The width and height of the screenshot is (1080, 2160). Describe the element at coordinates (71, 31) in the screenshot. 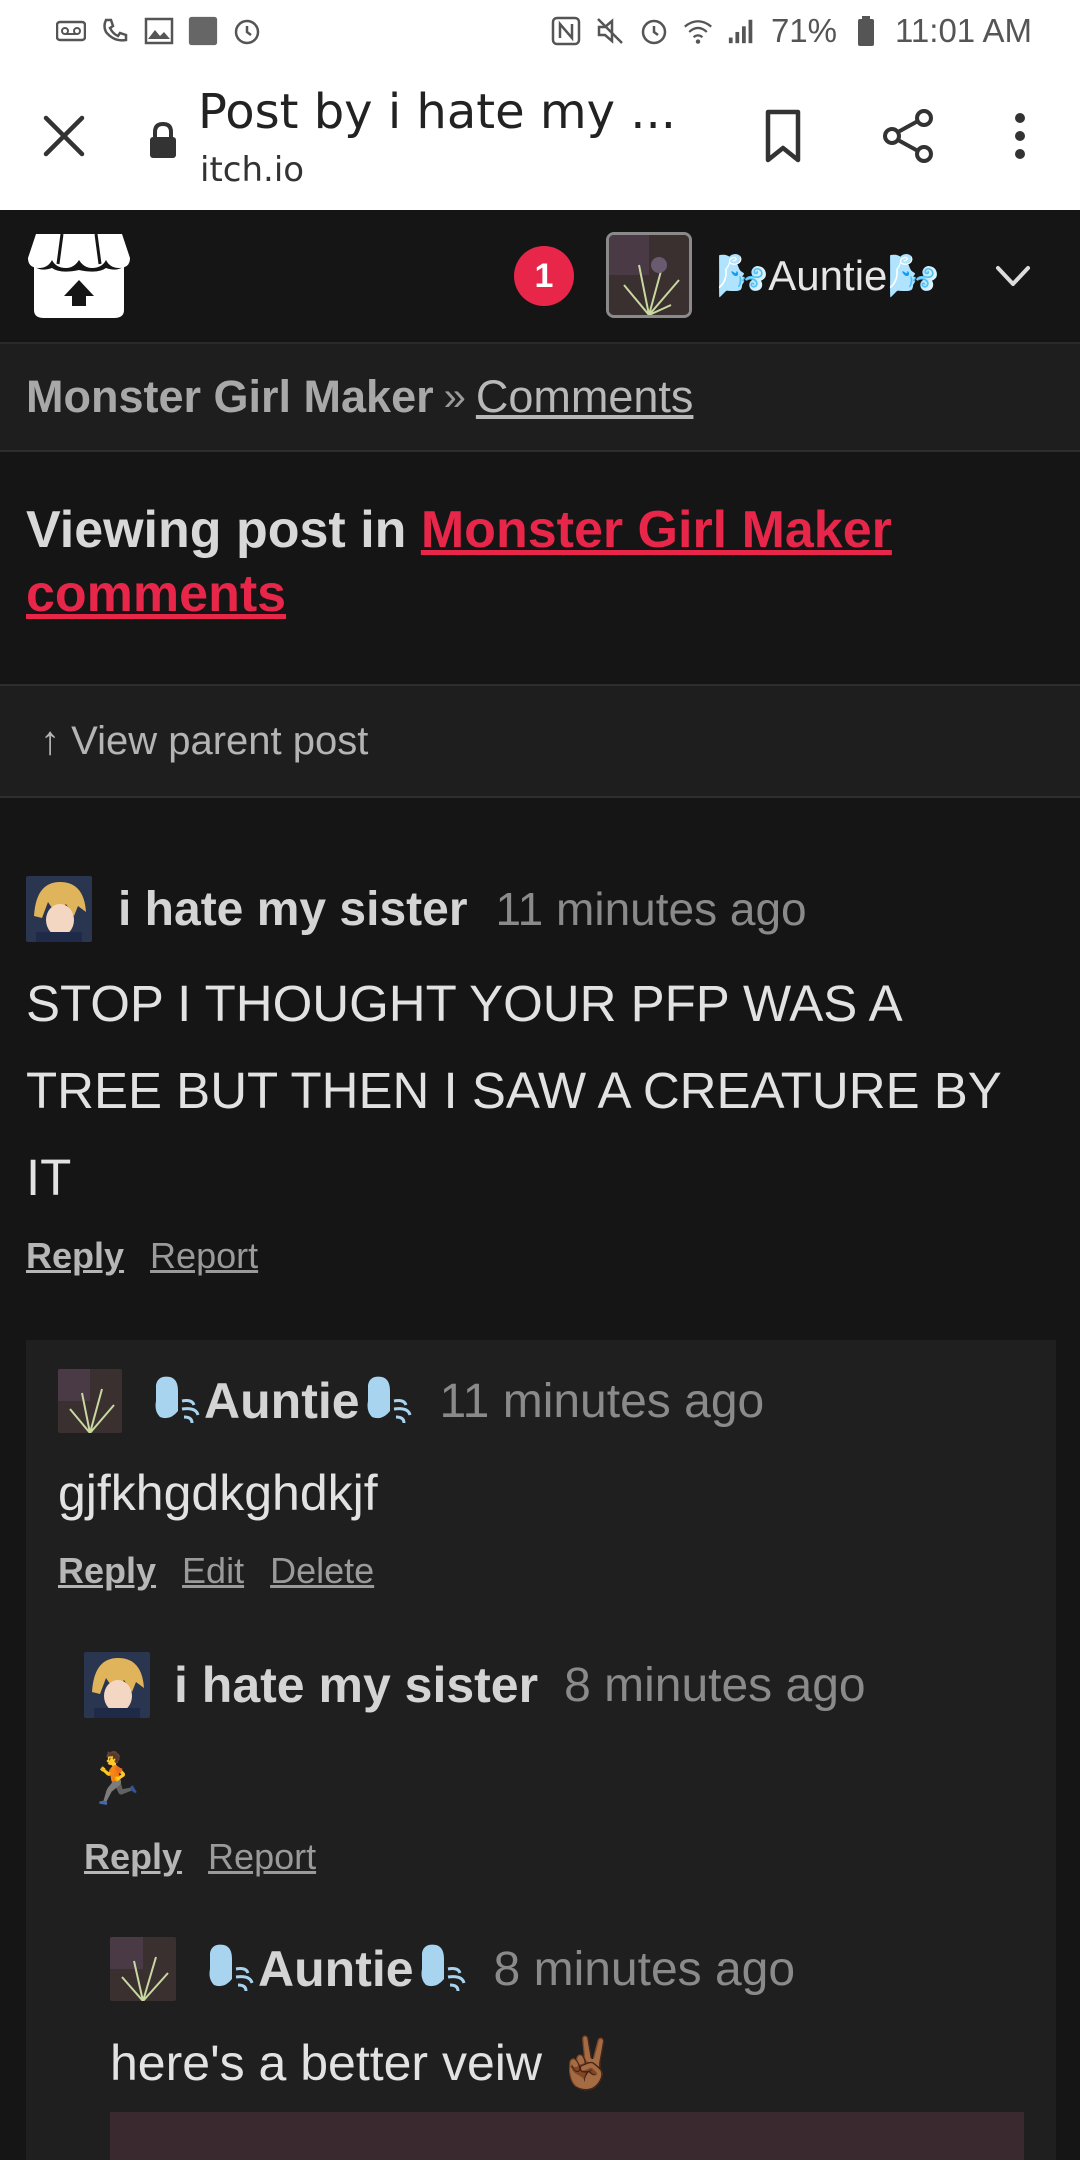

I see `voicemail-icon` at that location.